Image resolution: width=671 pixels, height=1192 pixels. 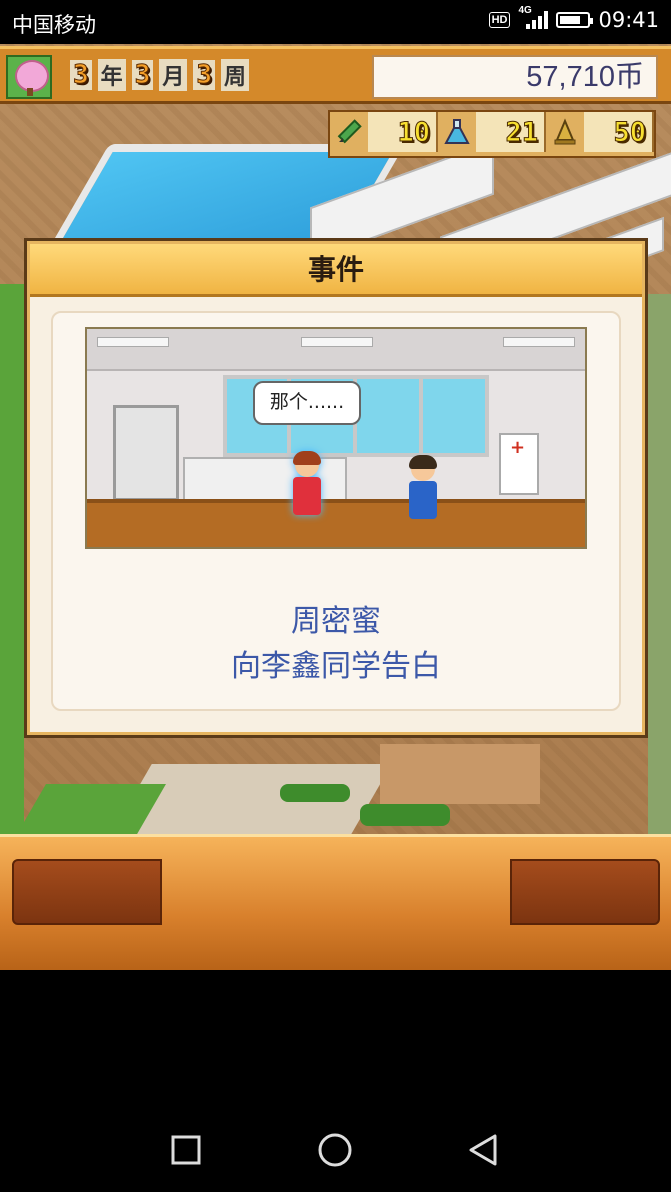 What do you see at coordinates (457, 132) in the screenshot?
I see `flask-icon` at bounding box center [457, 132].